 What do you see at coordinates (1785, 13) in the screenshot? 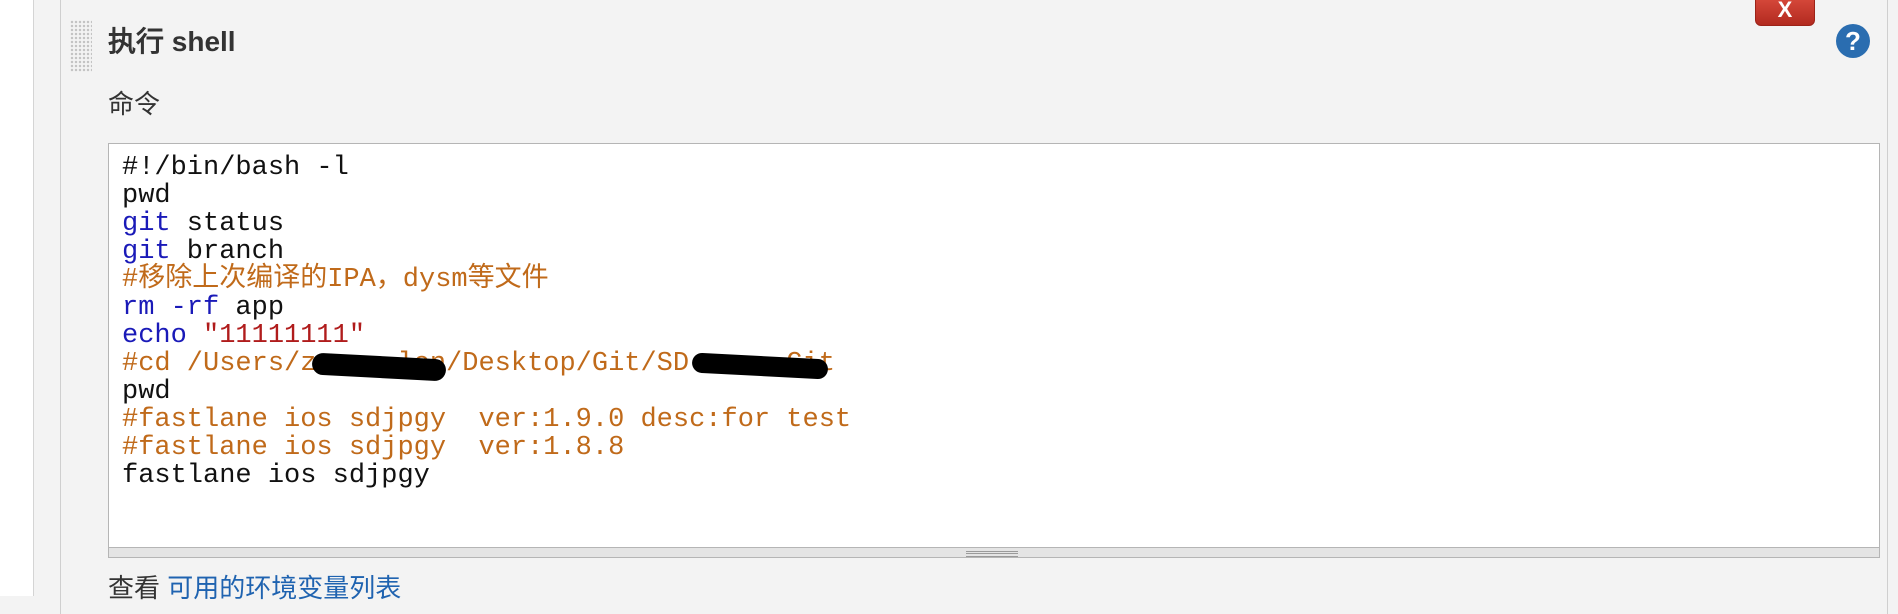
I see `delete-step-button: X` at bounding box center [1785, 13].